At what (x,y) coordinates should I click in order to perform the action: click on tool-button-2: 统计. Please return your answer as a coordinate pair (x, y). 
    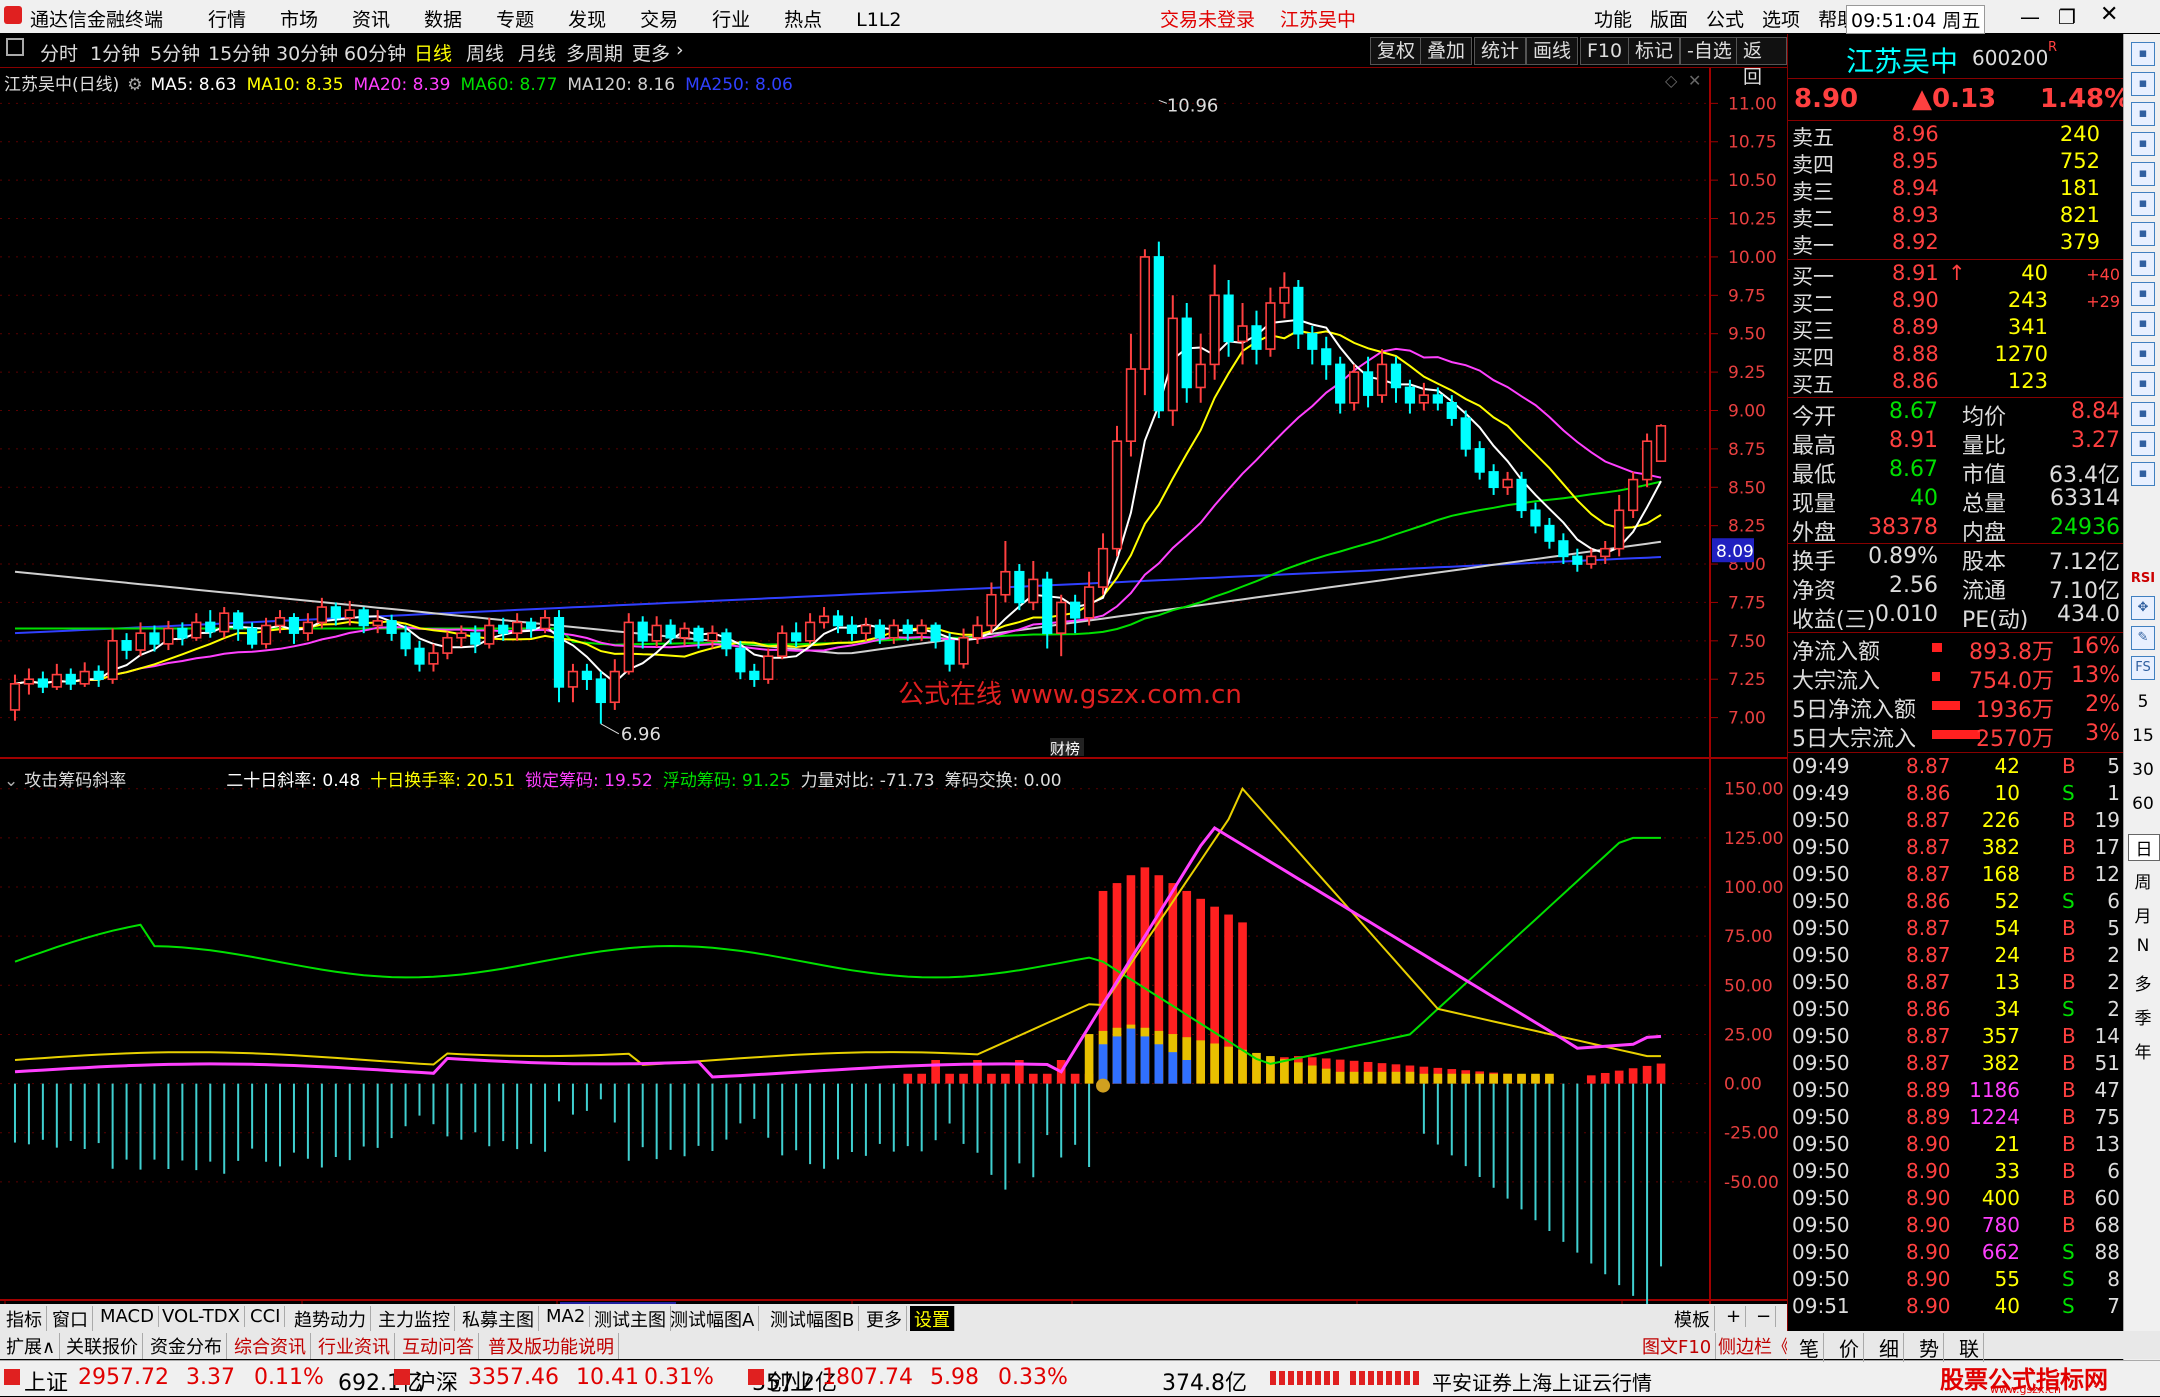
    Looking at the image, I should click on (1500, 51).